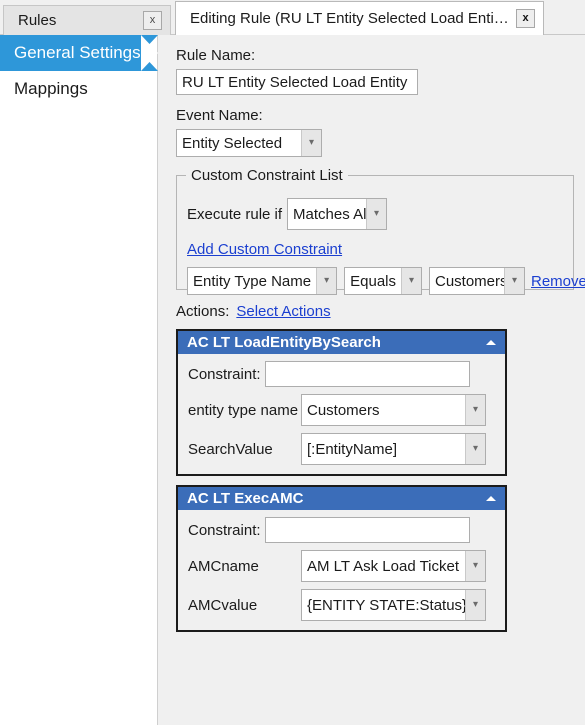 The image size is (585, 725). What do you see at coordinates (376, 249) in the screenshot?
I see `add-custom-constraint-row: Add Custom Constraint` at bounding box center [376, 249].